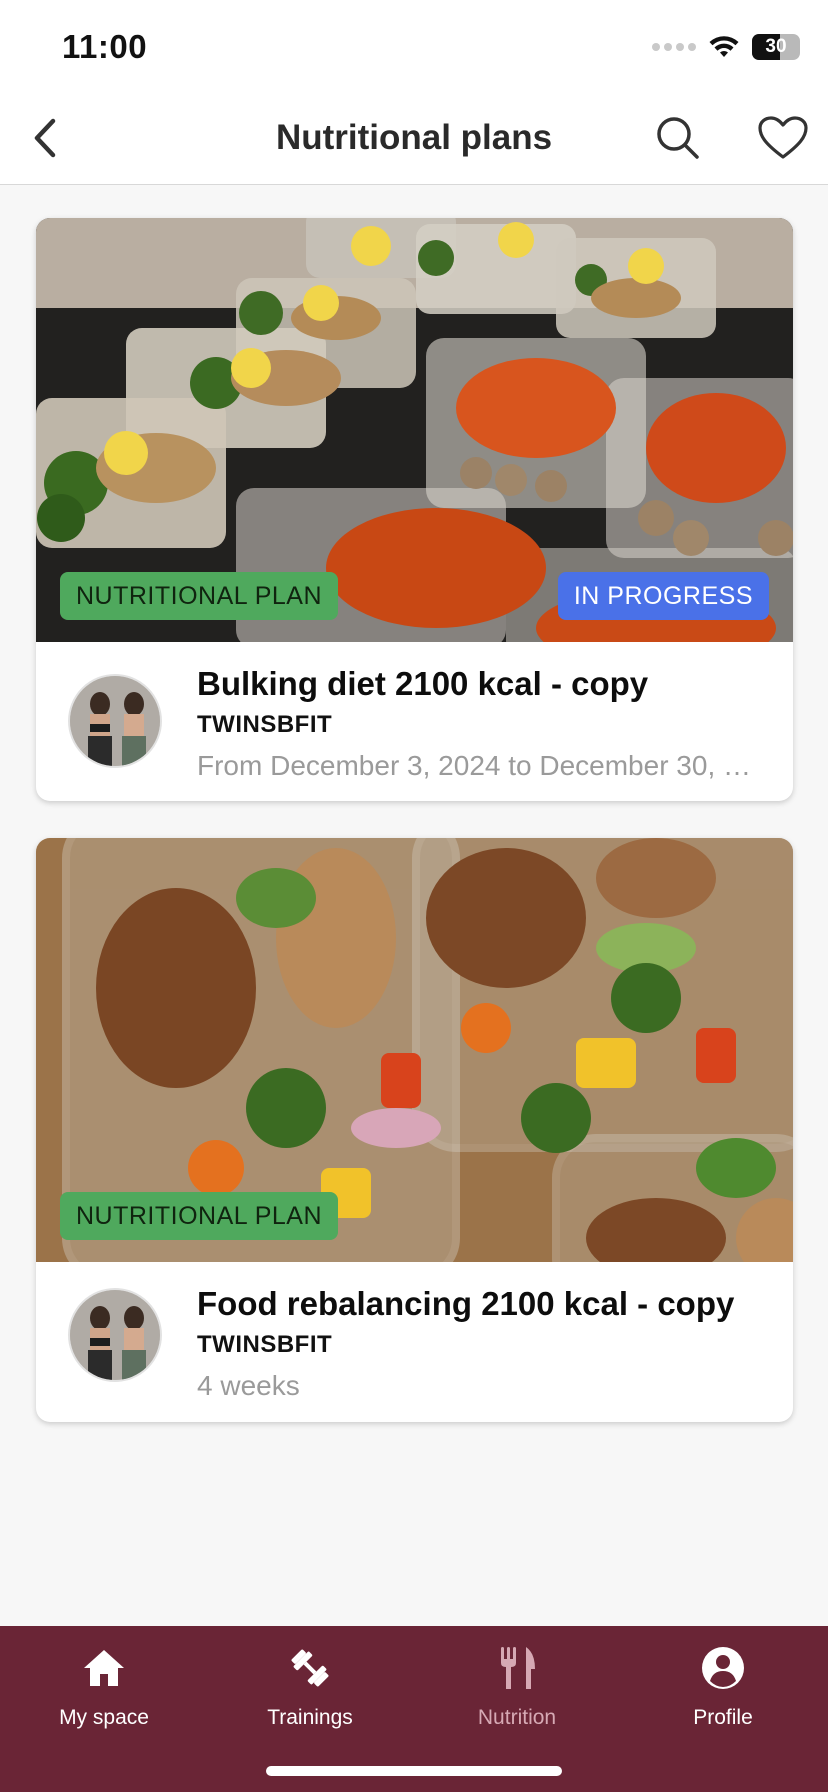 The image size is (828, 1792). Describe the element at coordinates (674, 47) in the screenshot. I see `cellular-signal-icon` at that location.